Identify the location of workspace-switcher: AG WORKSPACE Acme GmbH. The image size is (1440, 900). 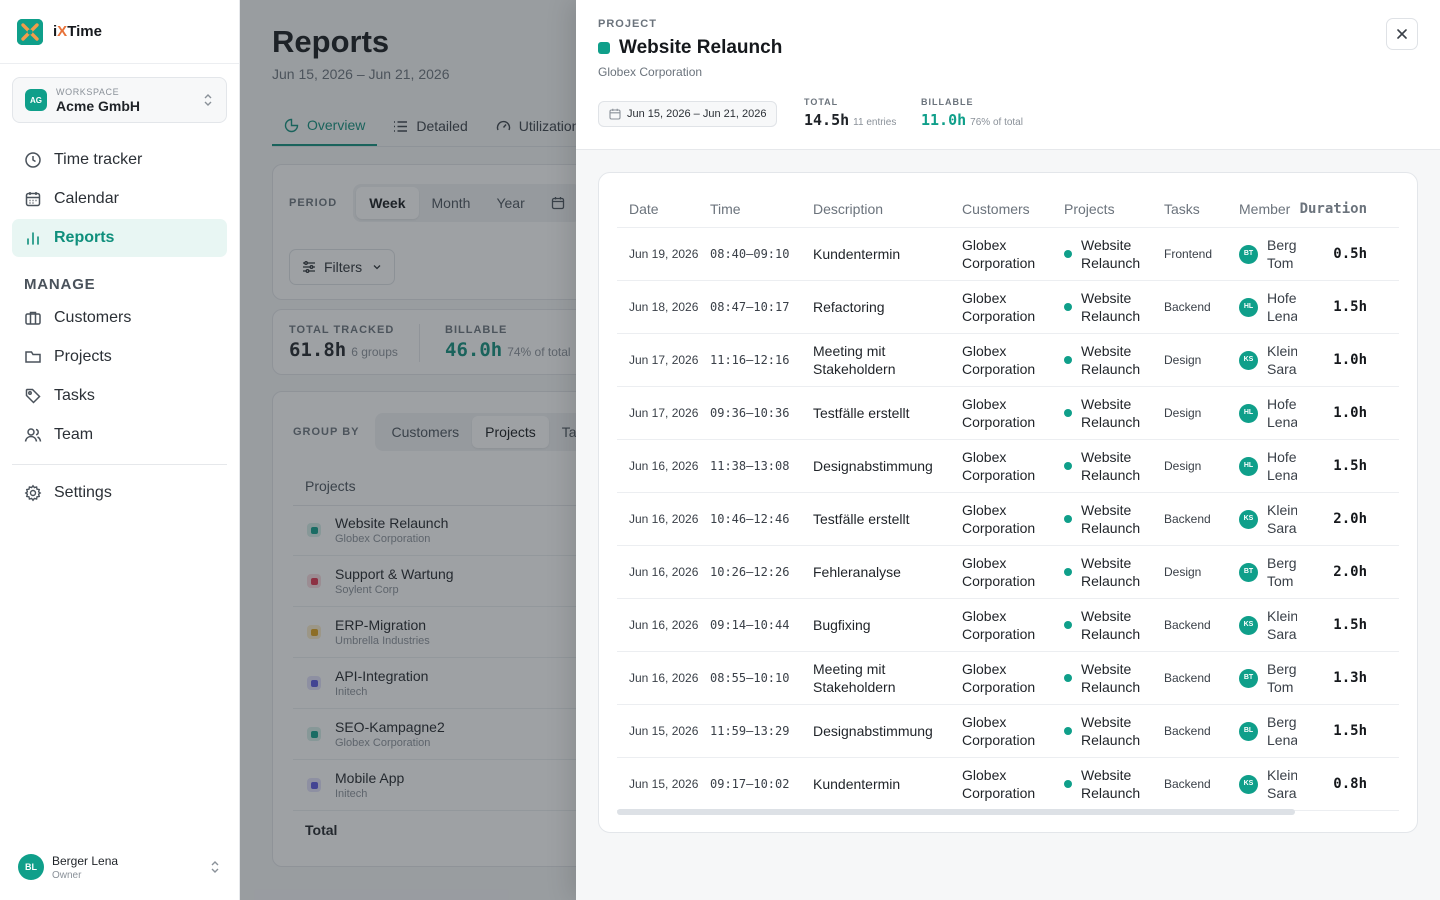
(119, 100).